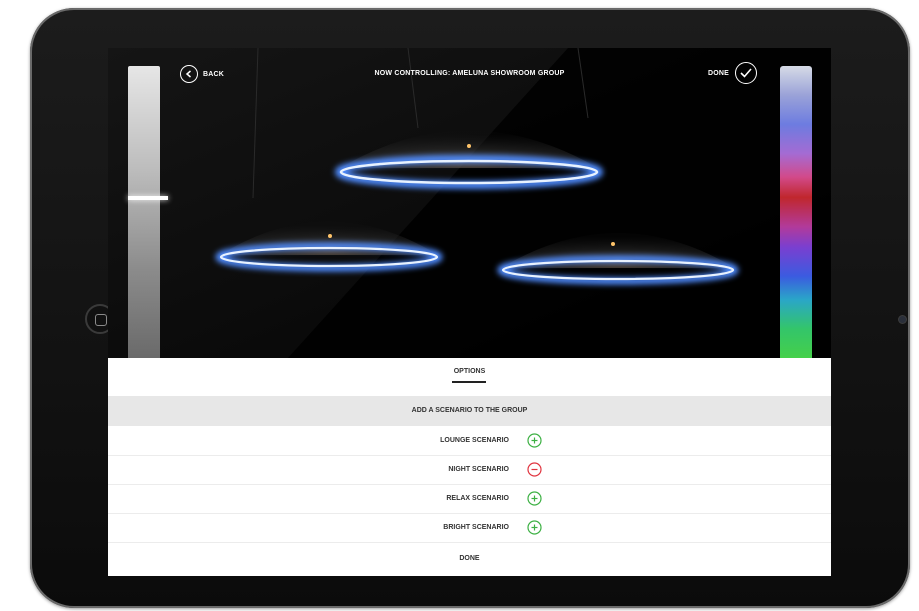 The width and height of the screenshot is (919, 611). I want to click on tab-options: OPTIONS, so click(469, 374).